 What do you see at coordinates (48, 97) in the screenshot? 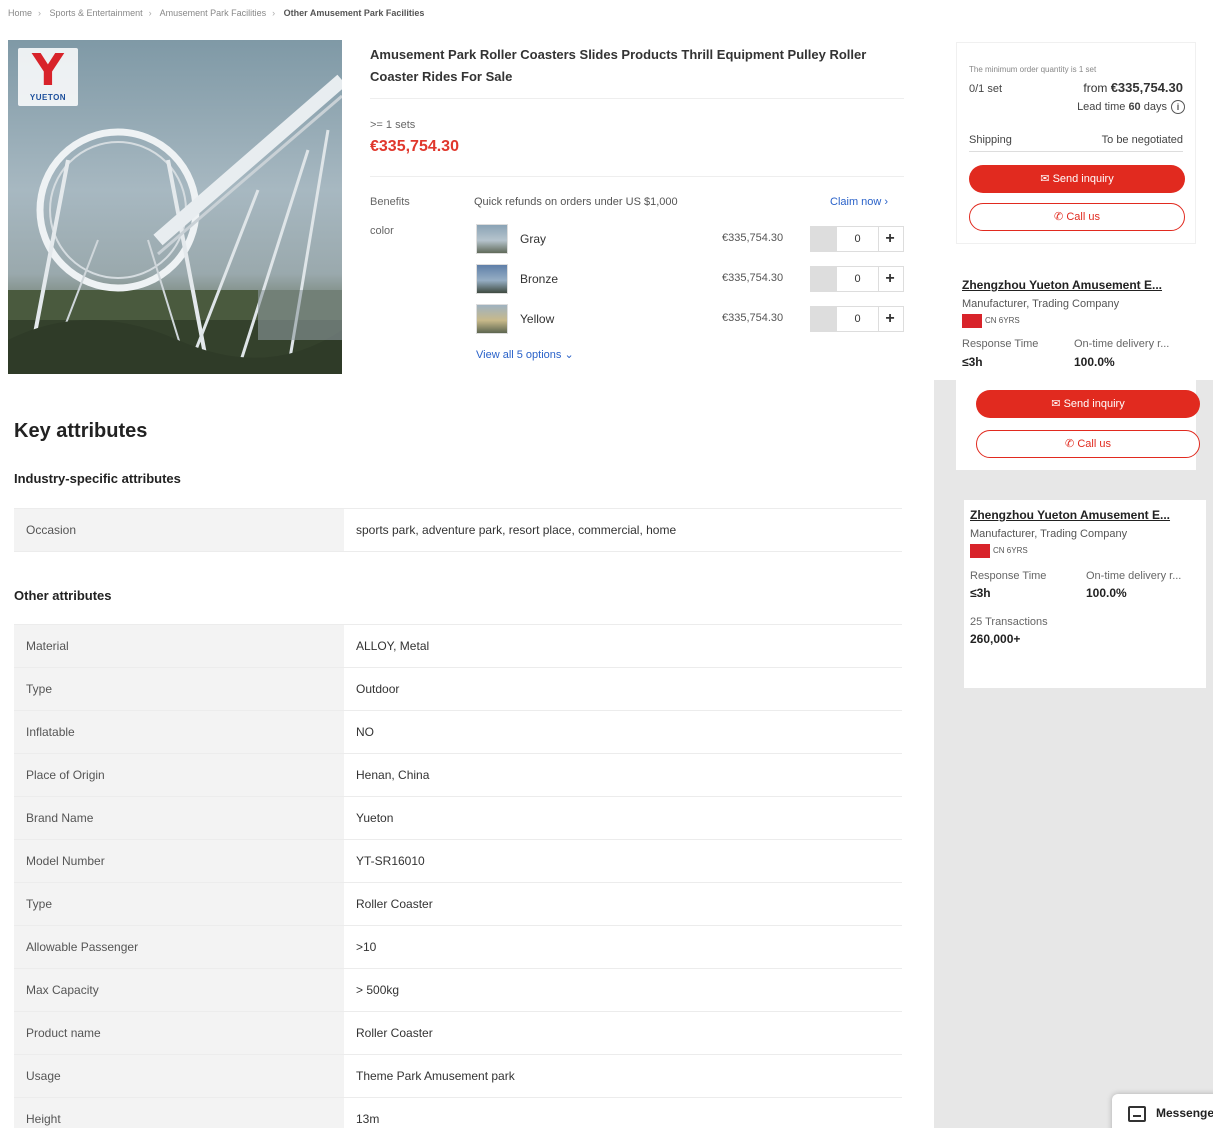
I see `brand-logo-text: YUETON` at bounding box center [48, 97].